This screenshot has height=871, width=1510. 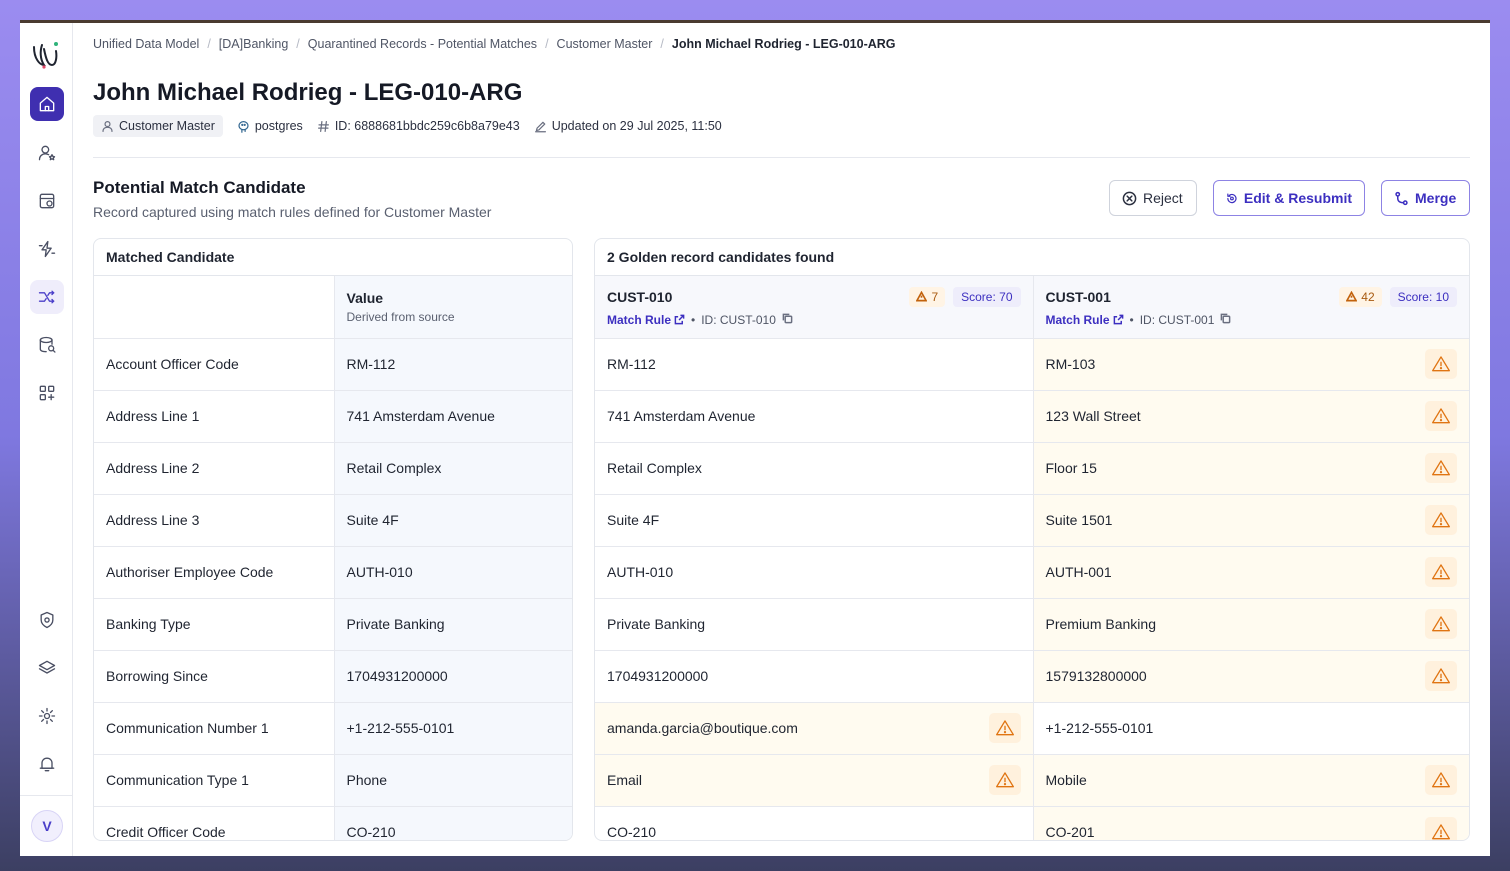 What do you see at coordinates (47, 826) in the screenshot?
I see `avatar: V` at bounding box center [47, 826].